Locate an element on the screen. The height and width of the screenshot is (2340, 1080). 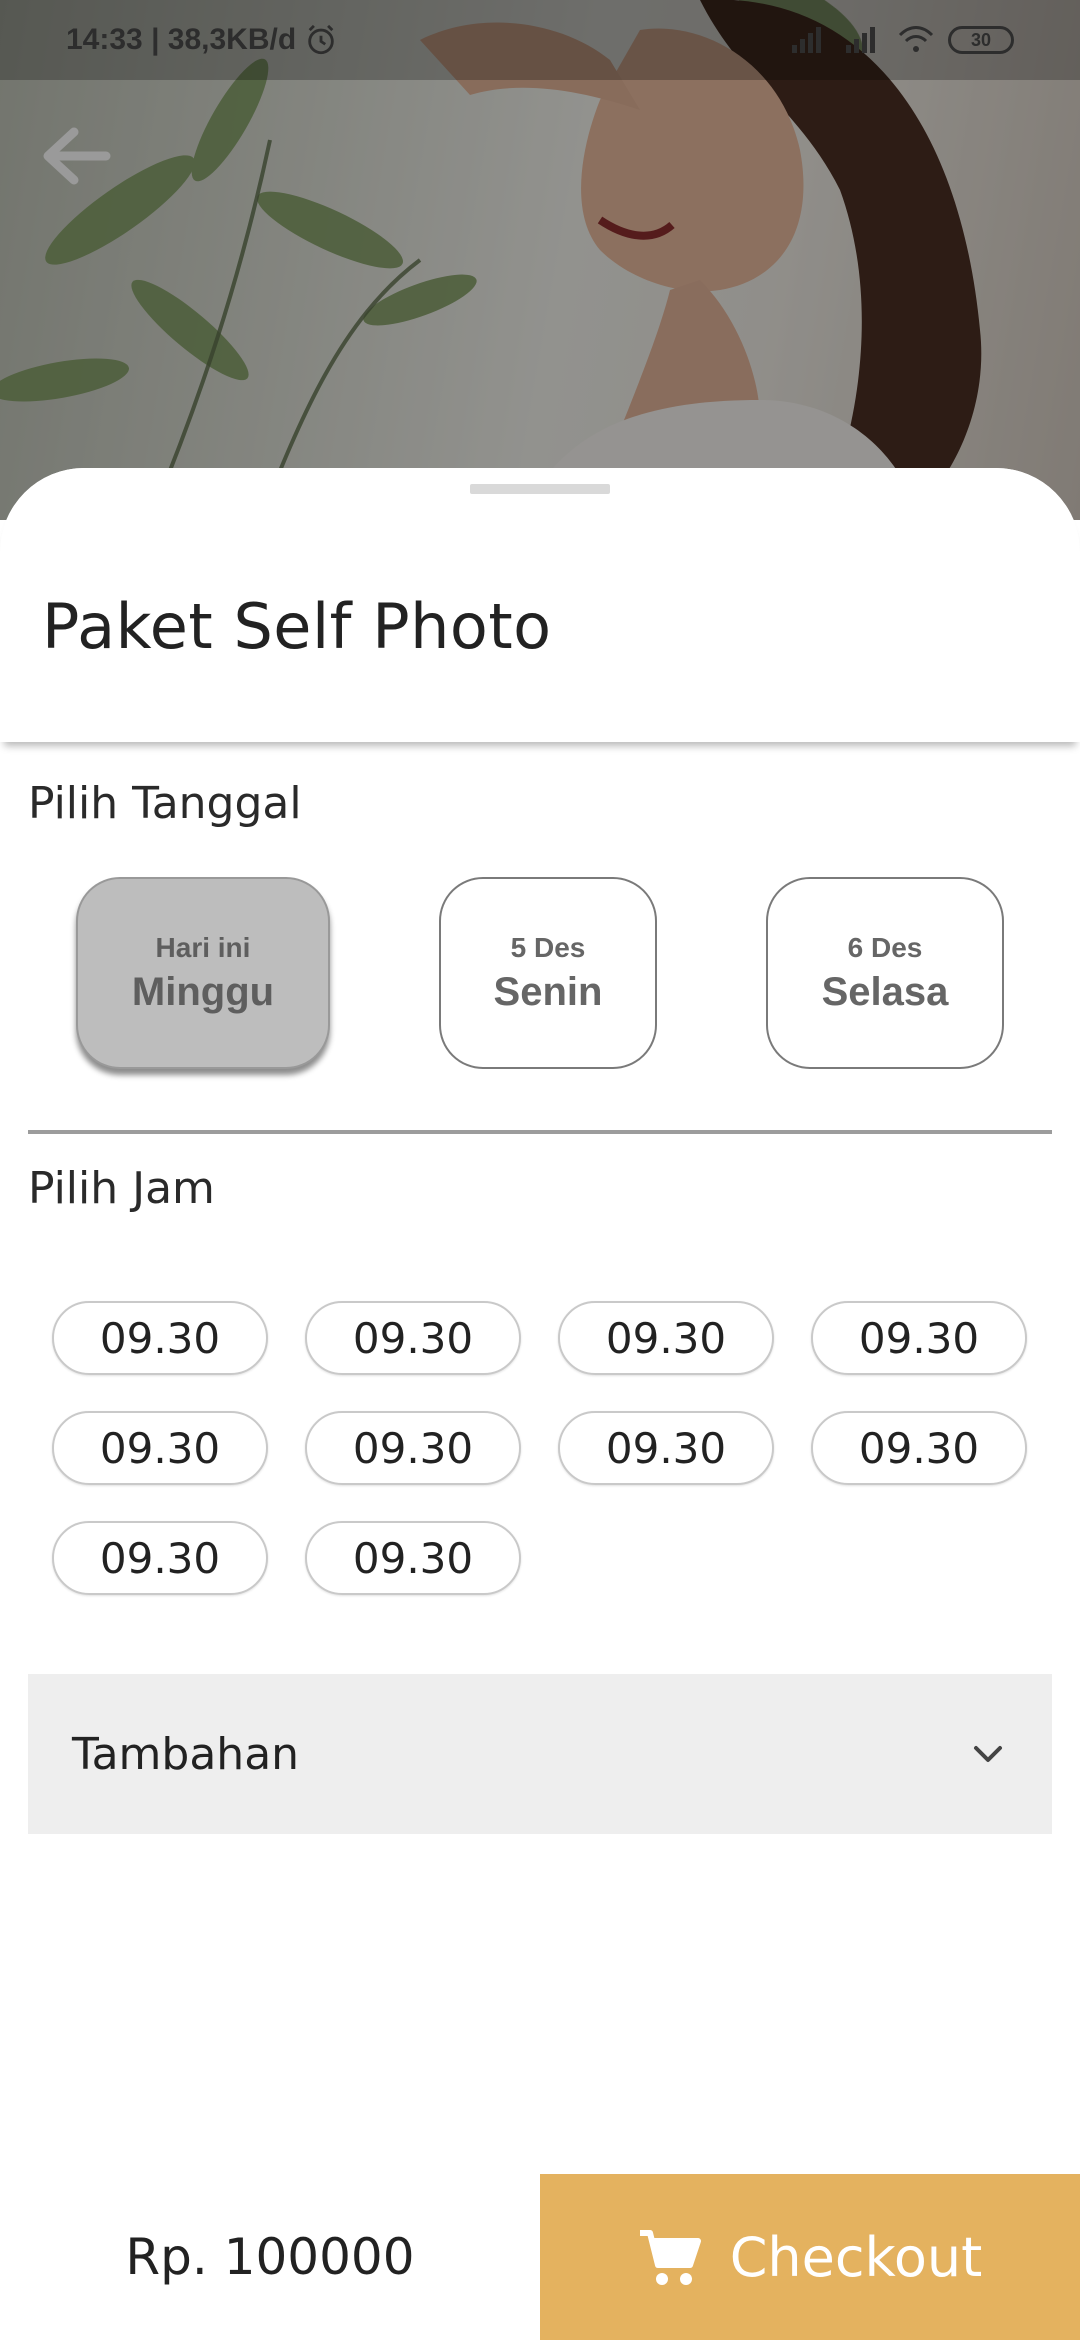
extras-label: Tambahan is located at coordinates (186, 1754).